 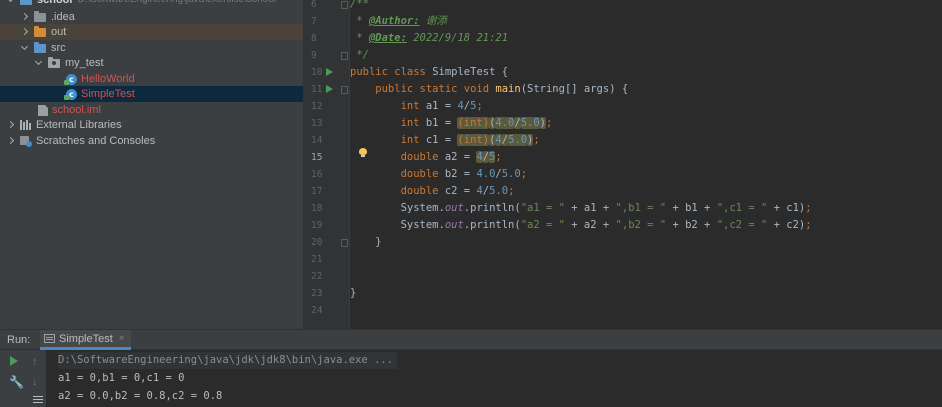 I want to click on code-token: out, so click(x=454, y=225).